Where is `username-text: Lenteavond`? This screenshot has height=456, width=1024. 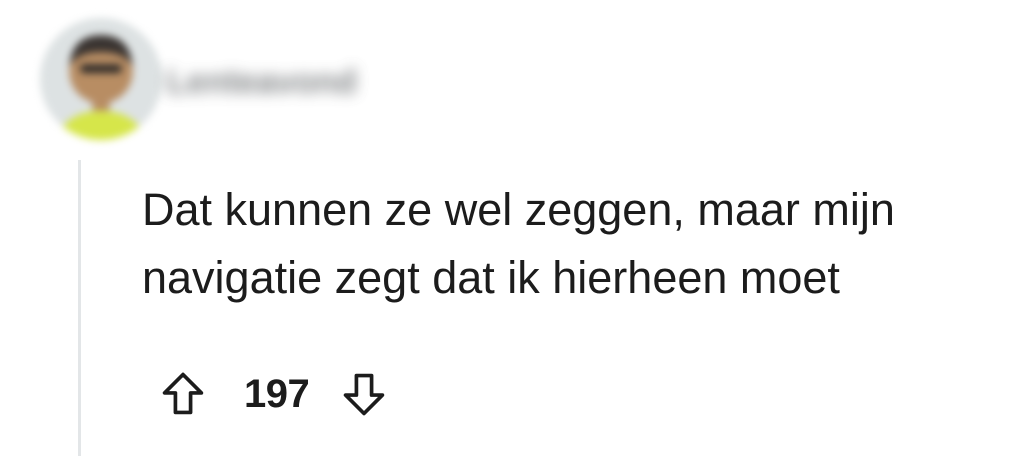
username-text: Lenteavond is located at coordinates (261, 81).